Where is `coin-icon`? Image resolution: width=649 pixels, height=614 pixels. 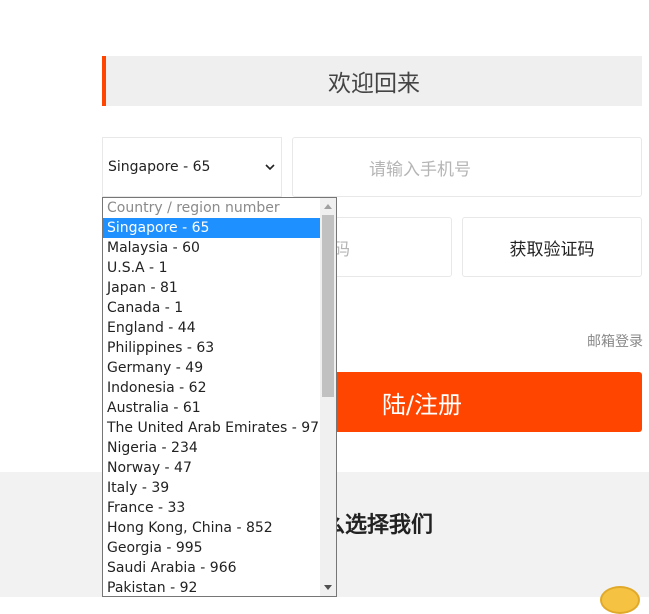
coin-icon is located at coordinates (620, 600).